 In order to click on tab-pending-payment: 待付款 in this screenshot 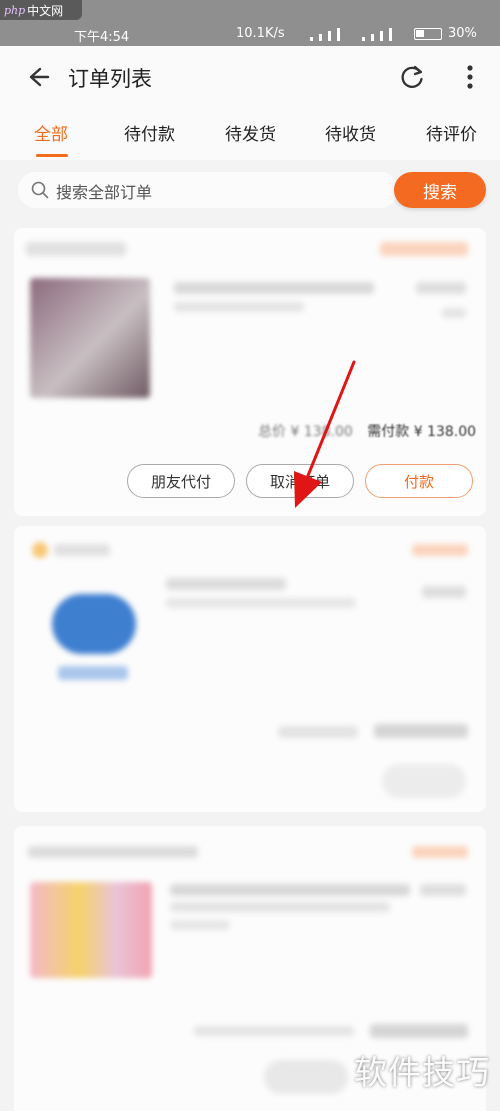, I will do `click(149, 132)`.